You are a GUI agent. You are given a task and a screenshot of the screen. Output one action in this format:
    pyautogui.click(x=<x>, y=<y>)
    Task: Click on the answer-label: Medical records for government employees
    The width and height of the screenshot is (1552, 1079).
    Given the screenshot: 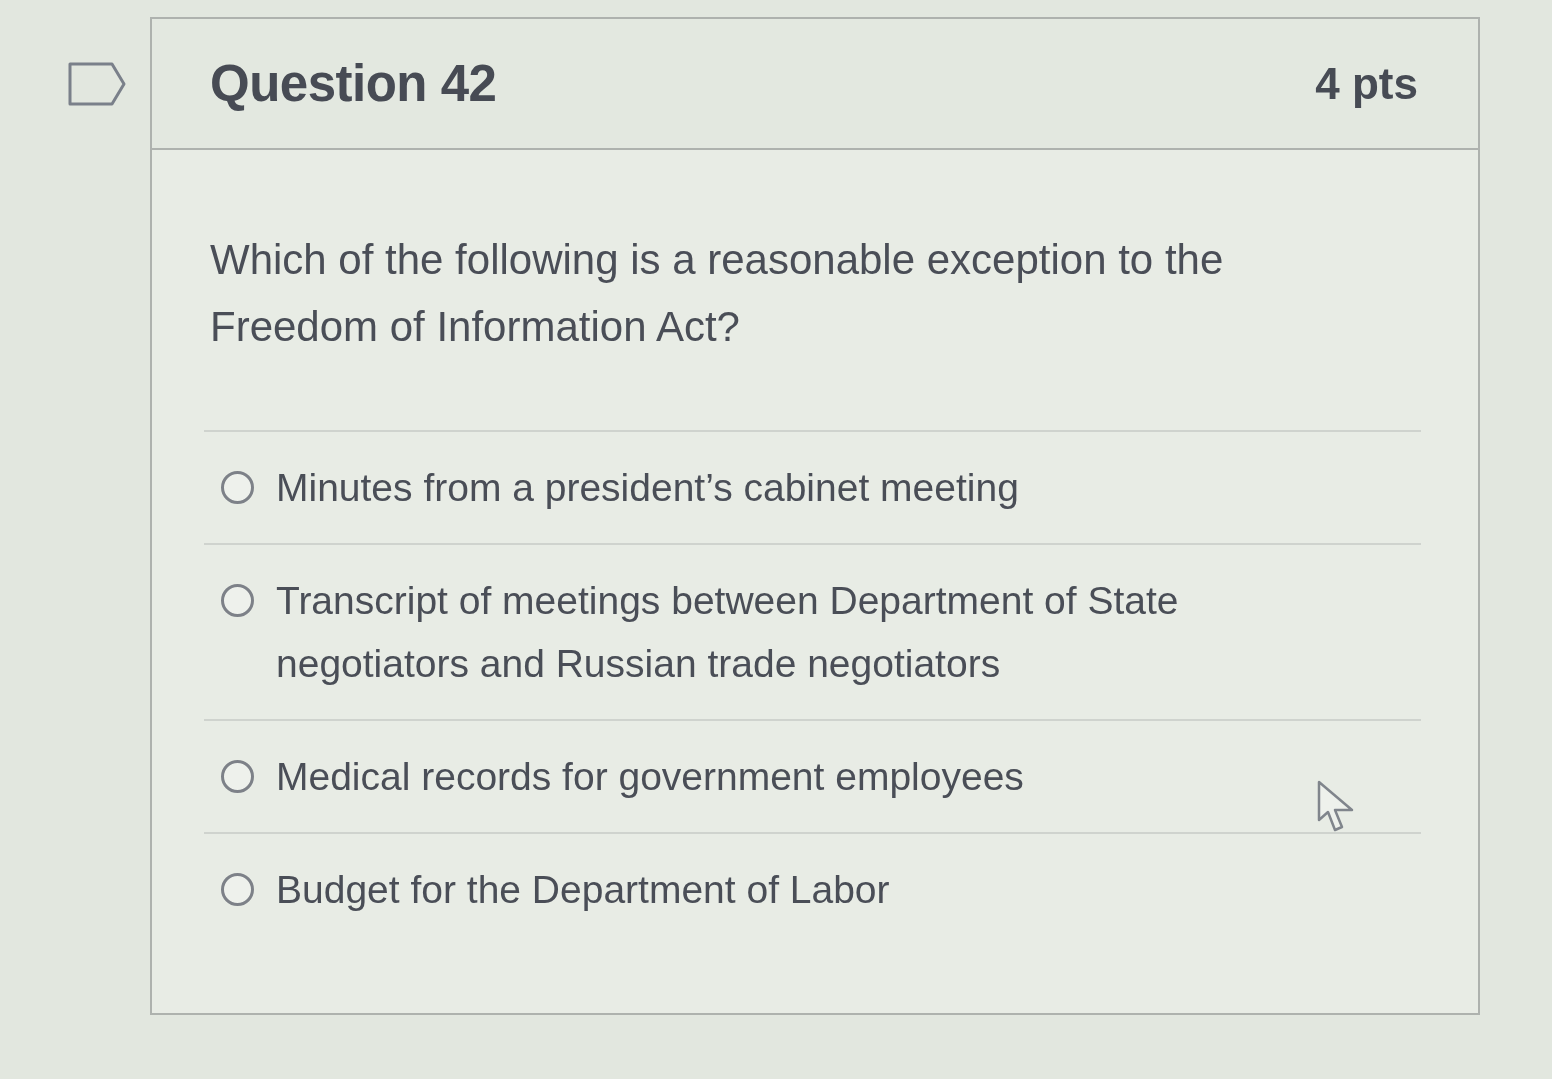 What is the action you would take?
    pyautogui.click(x=650, y=776)
    